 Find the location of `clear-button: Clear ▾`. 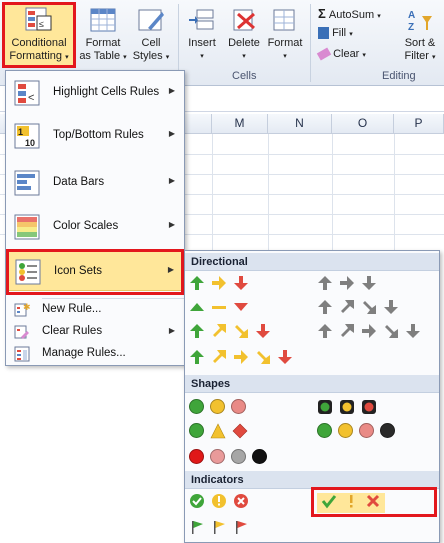

clear-button: Clear ▾ is located at coordinates (341, 55).